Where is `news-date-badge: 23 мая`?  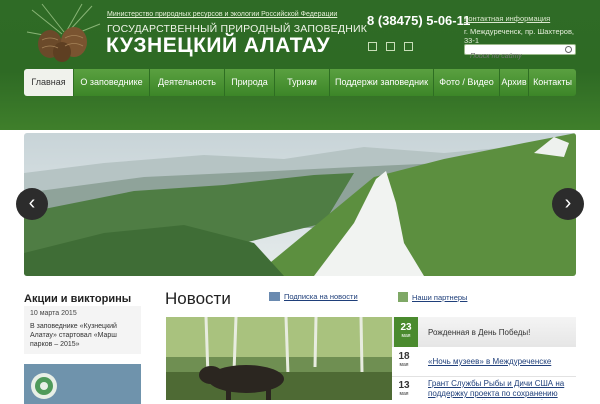 news-date-badge: 23 мая is located at coordinates (406, 332).